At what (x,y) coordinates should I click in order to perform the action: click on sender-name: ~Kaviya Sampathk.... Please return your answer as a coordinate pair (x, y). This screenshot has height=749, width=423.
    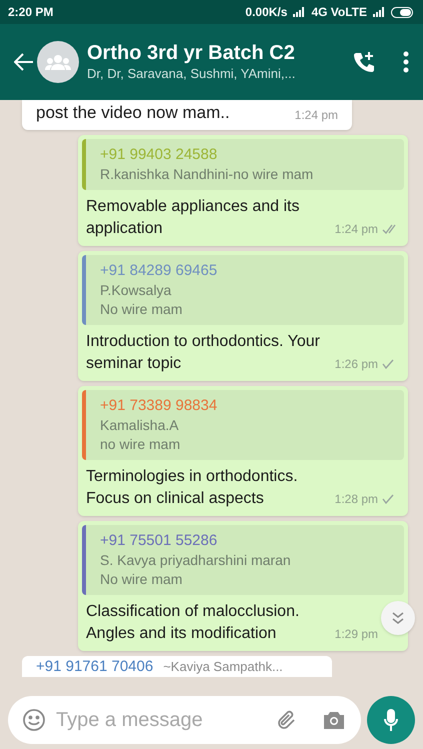
    Looking at the image, I should click on (223, 667).